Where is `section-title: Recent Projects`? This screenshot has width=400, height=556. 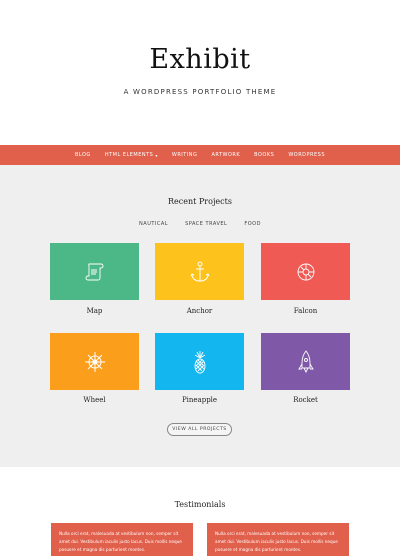 section-title: Recent Projects is located at coordinates (200, 201).